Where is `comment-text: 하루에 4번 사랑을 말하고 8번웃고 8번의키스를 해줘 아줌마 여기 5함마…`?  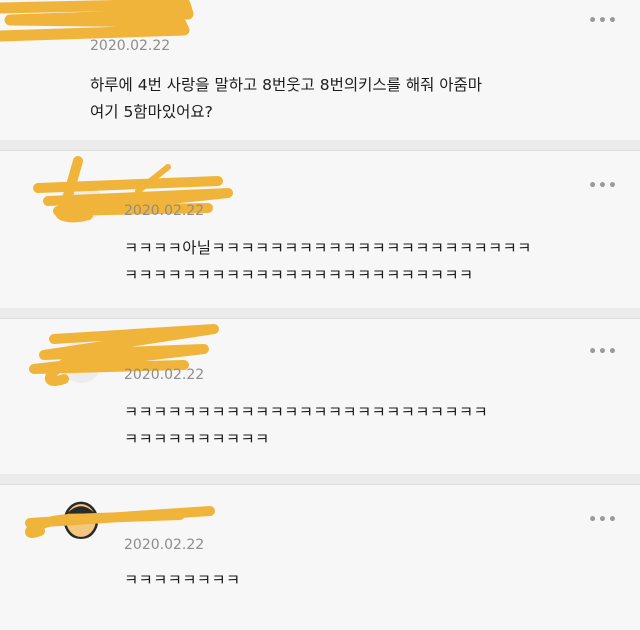
comment-text: 하루에 4번 사랑을 말하고 8번웃고 8번의키스를 해줘 아줌마 여기 5함마… is located at coordinates (286, 98).